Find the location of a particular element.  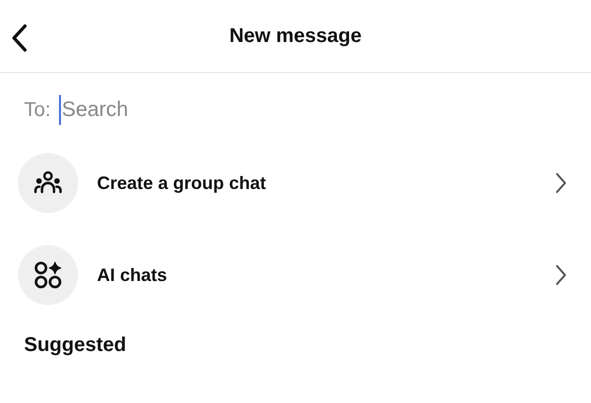

section-heading: Suggested is located at coordinates (75, 345).